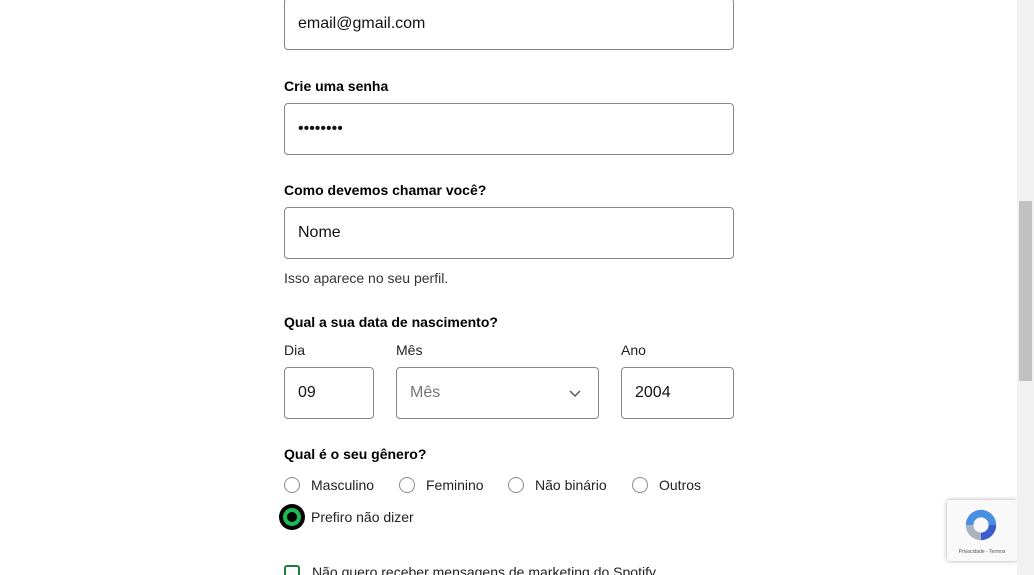 This screenshot has width=1034, height=575. Describe the element at coordinates (343, 485) in the screenshot. I see `gender-option-label: Masculino` at that location.